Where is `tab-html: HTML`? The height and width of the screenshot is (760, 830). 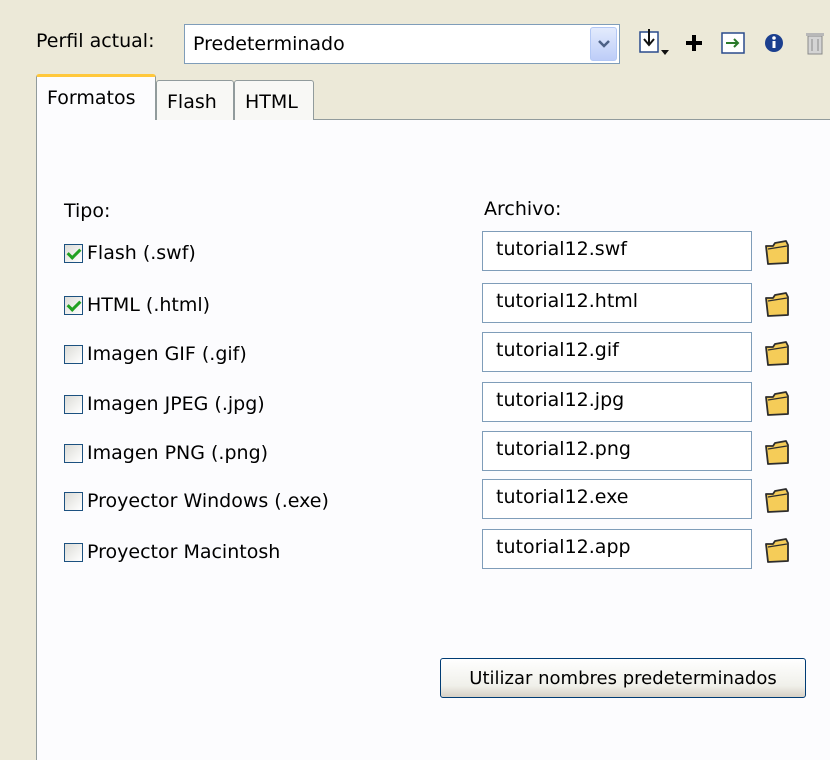 tab-html: HTML is located at coordinates (274, 100).